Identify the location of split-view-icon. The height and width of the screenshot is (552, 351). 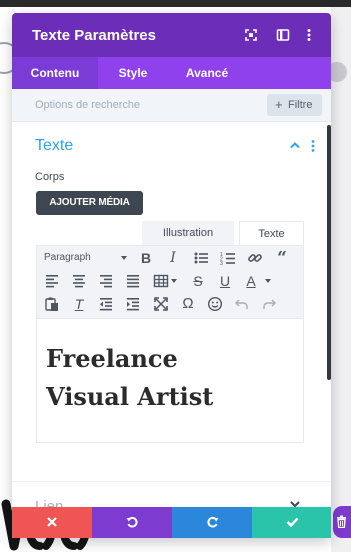
(283, 35).